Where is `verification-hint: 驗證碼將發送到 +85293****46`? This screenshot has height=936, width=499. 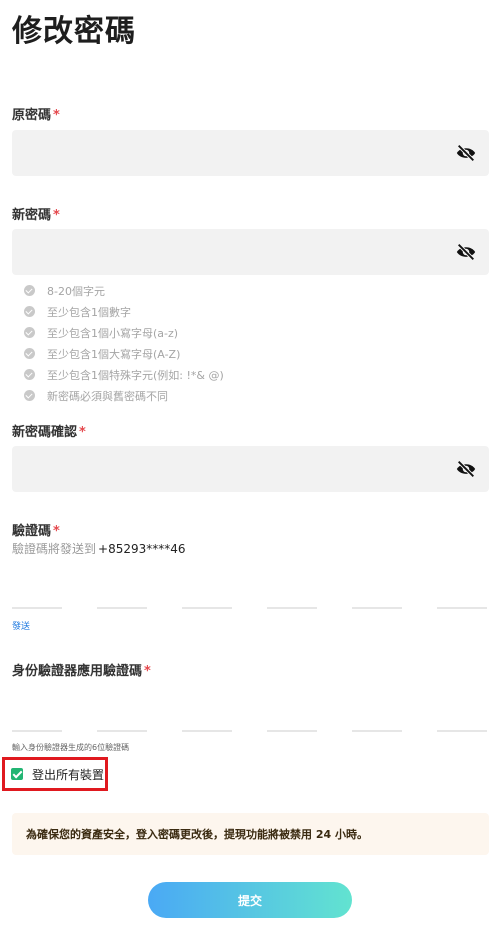 verification-hint: 驗證碼將發送到 +85293****46 is located at coordinates (99, 548).